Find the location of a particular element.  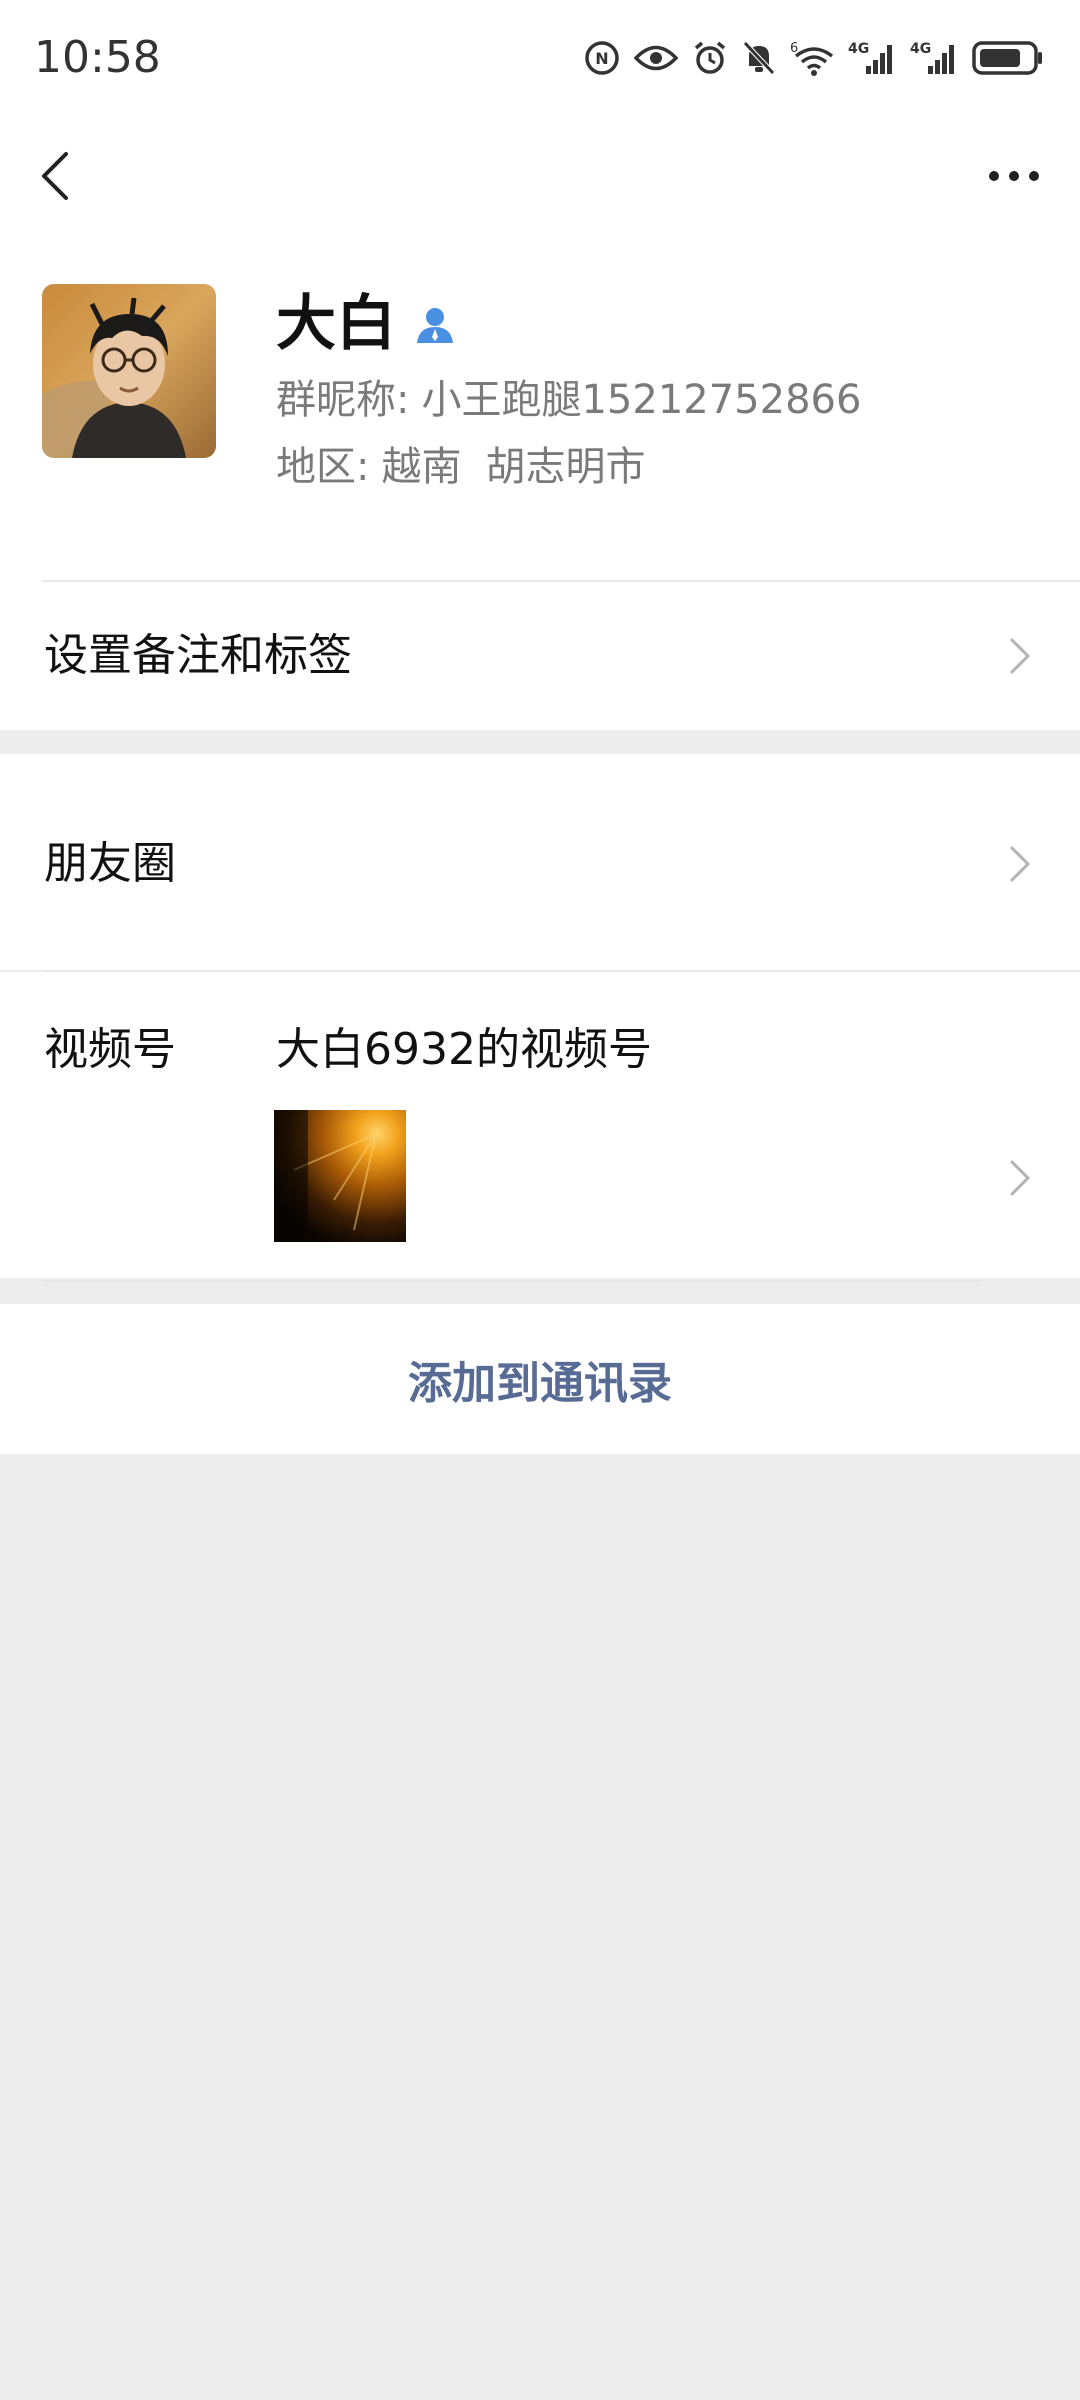

svg-text: N is located at coordinates (601, 58).